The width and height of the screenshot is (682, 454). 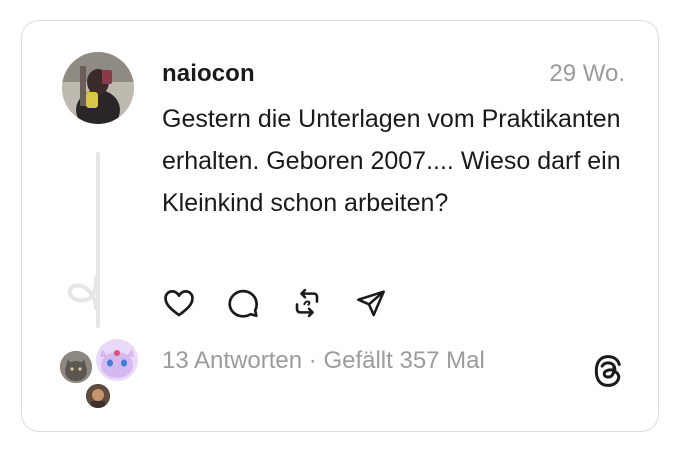 I want to click on repost-icon, so click(x=307, y=303).